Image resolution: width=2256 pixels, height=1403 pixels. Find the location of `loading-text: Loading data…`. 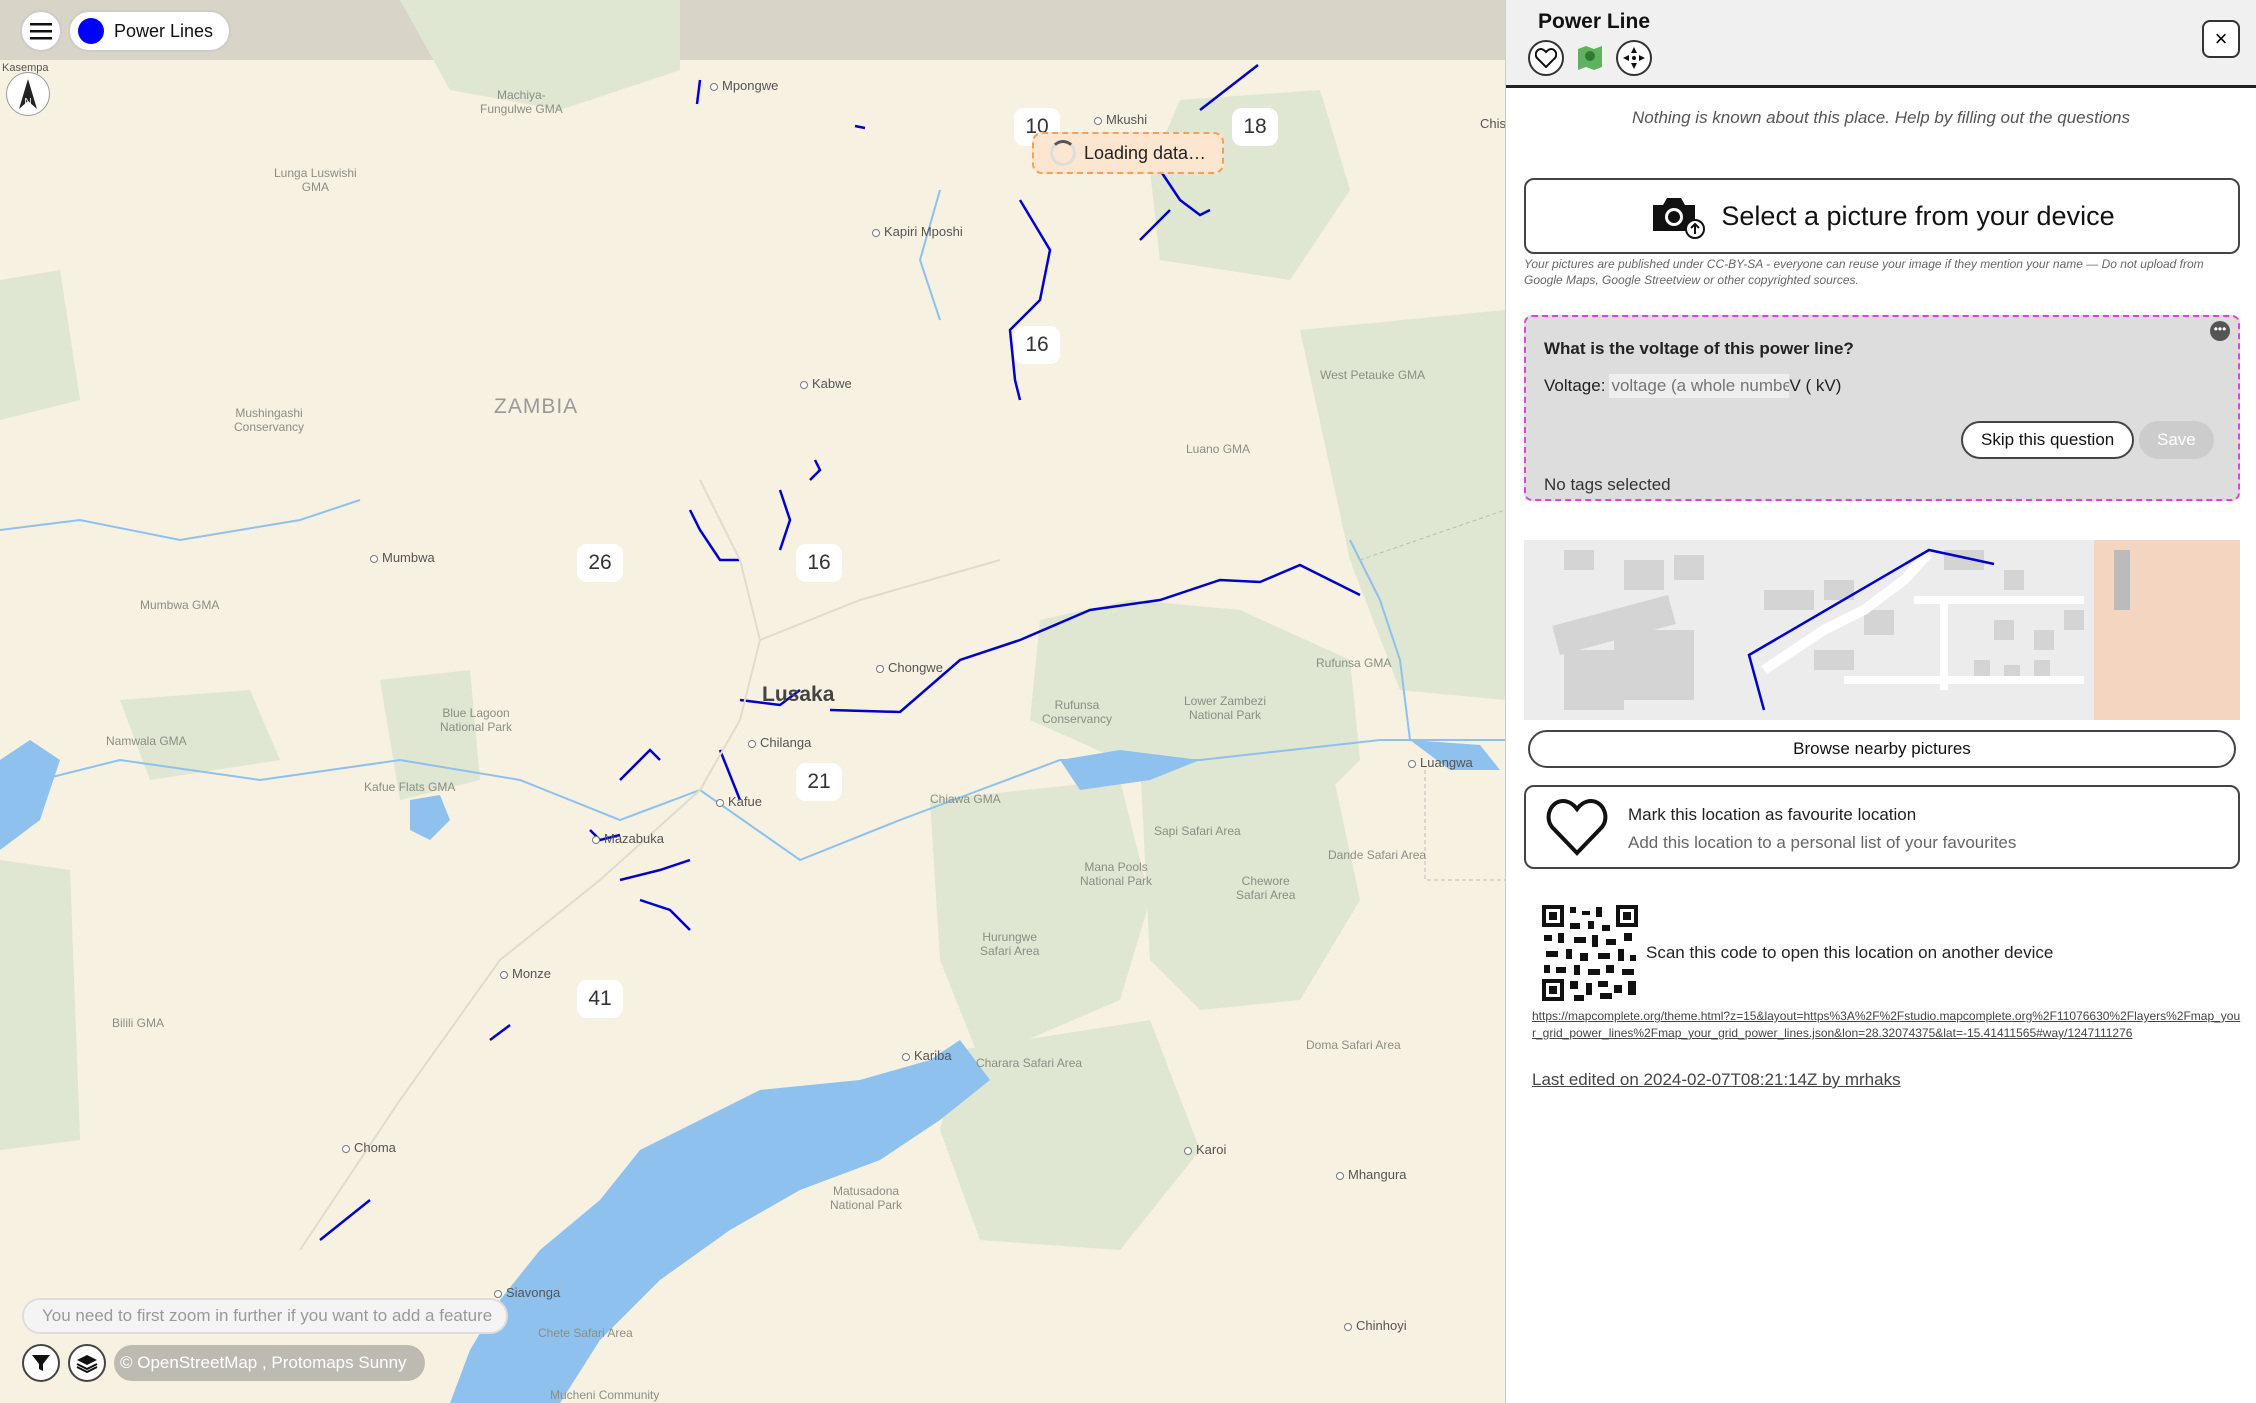

loading-text: Loading data… is located at coordinates (1145, 152).